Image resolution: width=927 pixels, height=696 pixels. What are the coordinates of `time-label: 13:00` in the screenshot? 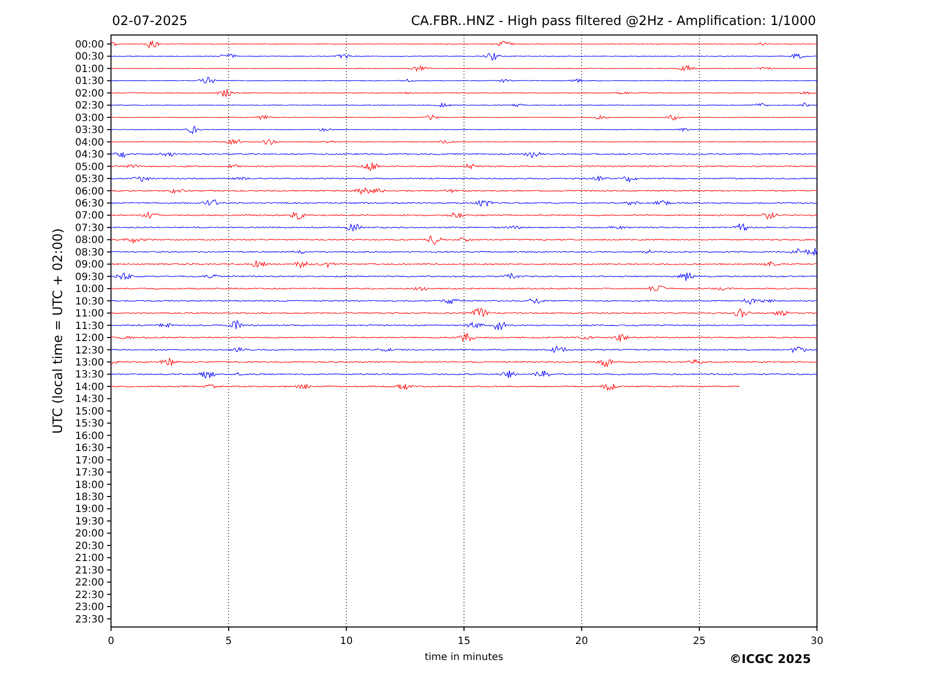 It's located at (89, 362).